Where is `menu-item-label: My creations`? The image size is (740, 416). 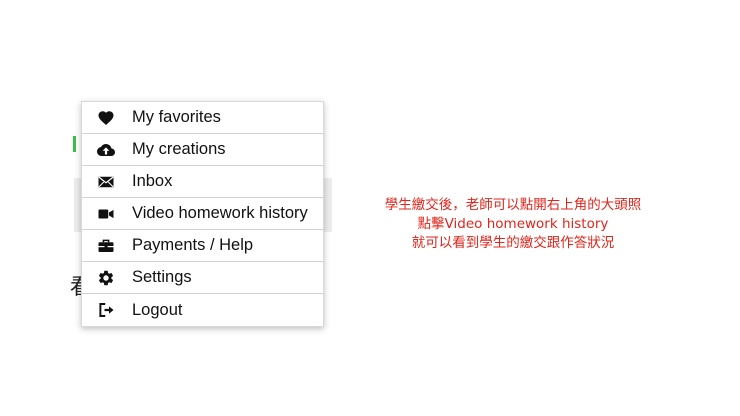
menu-item-label: My creations is located at coordinates (179, 149).